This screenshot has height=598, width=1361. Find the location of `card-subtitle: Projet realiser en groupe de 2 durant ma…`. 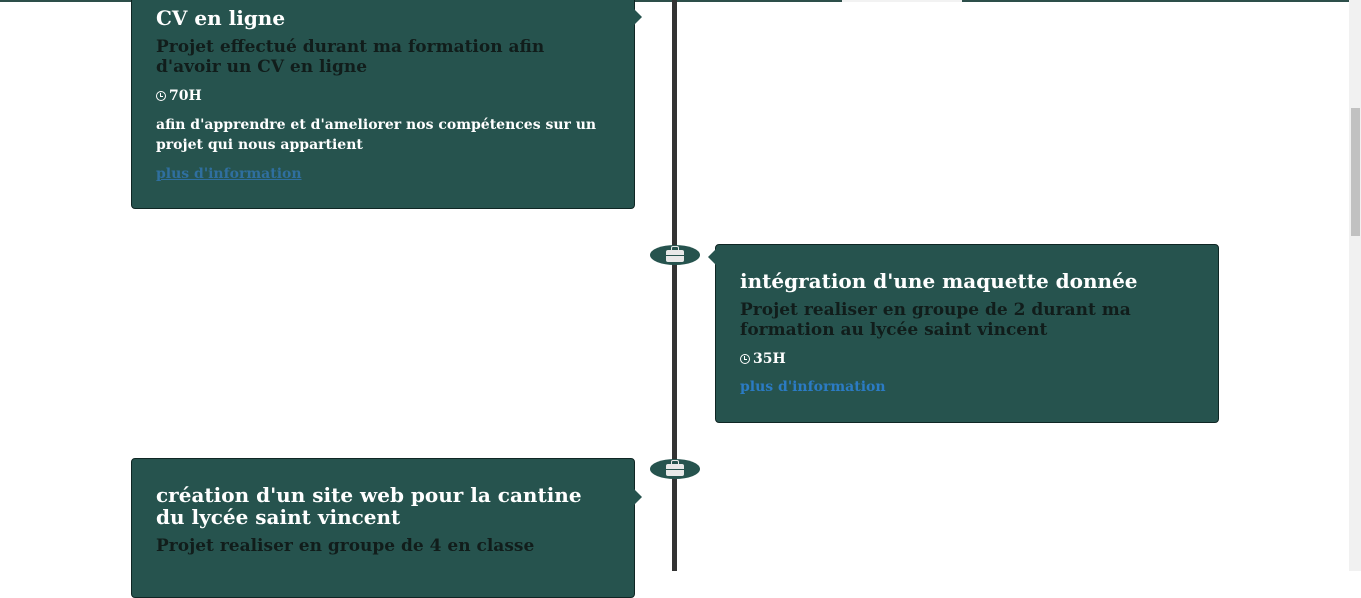

card-subtitle: Projet realiser en groupe de 2 durant ma… is located at coordinates (935, 320).